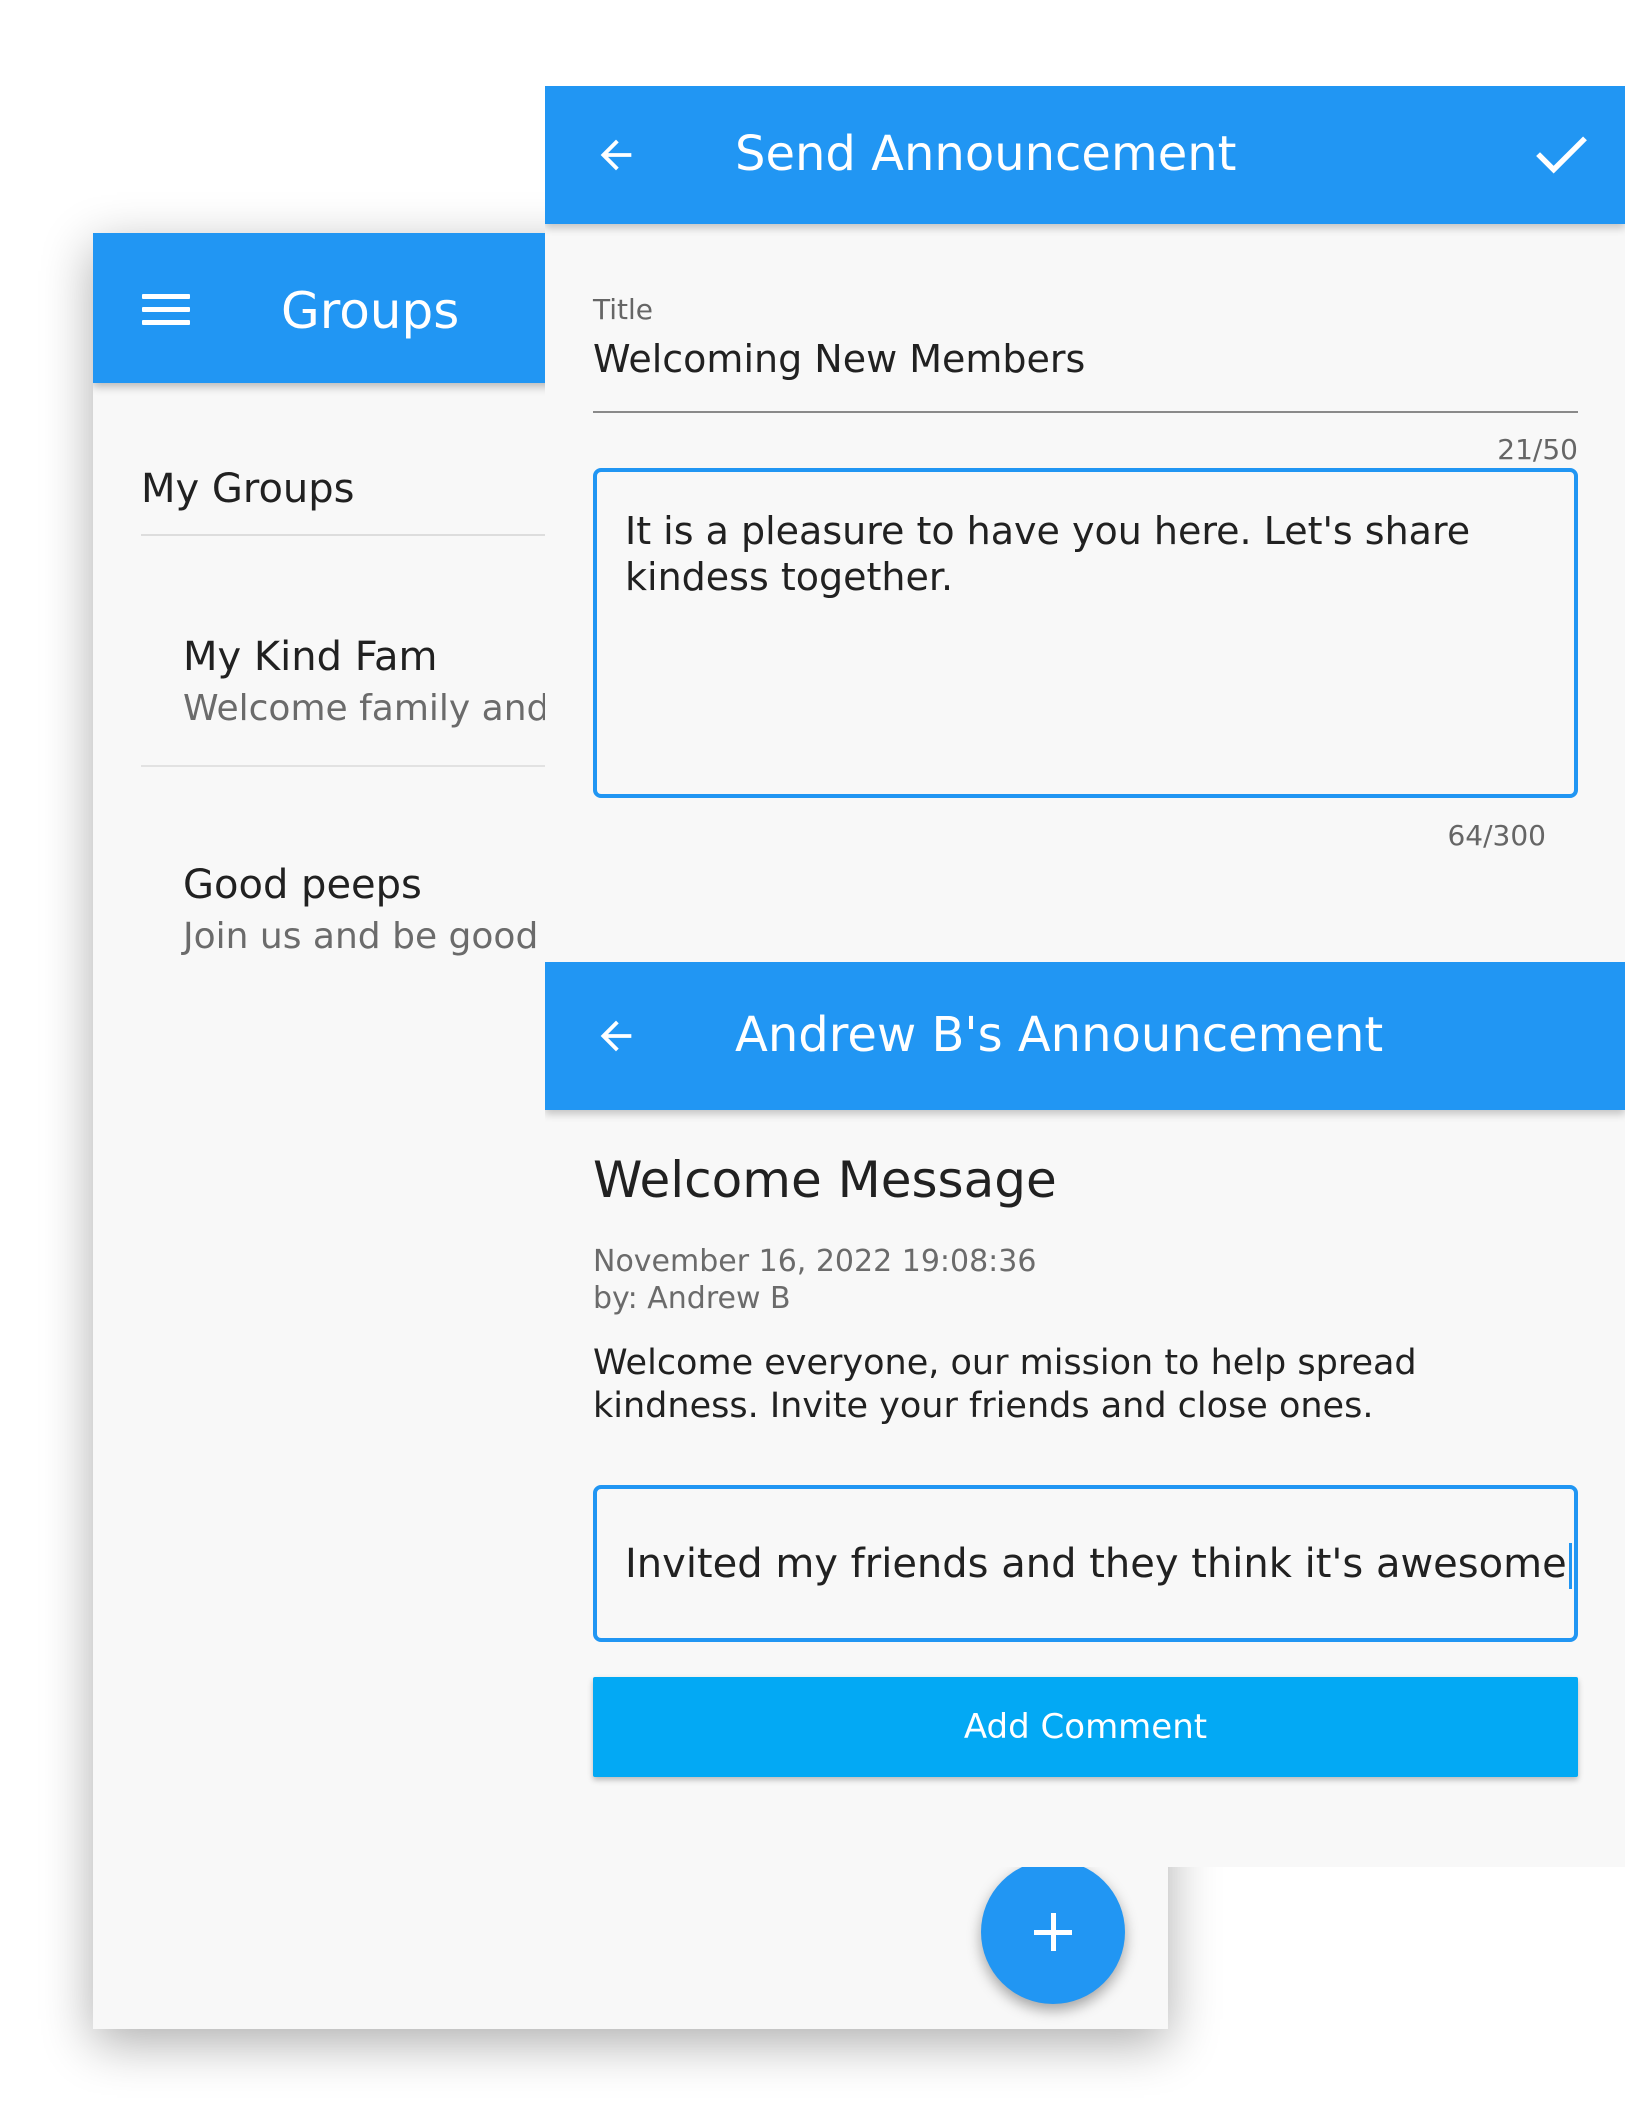 The image size is (1625, 2122). What do you see at coordinates (986, 154) in the screenshot?
I see `send-announcement-title: Send Announcement` at bounding box center [986, 154].